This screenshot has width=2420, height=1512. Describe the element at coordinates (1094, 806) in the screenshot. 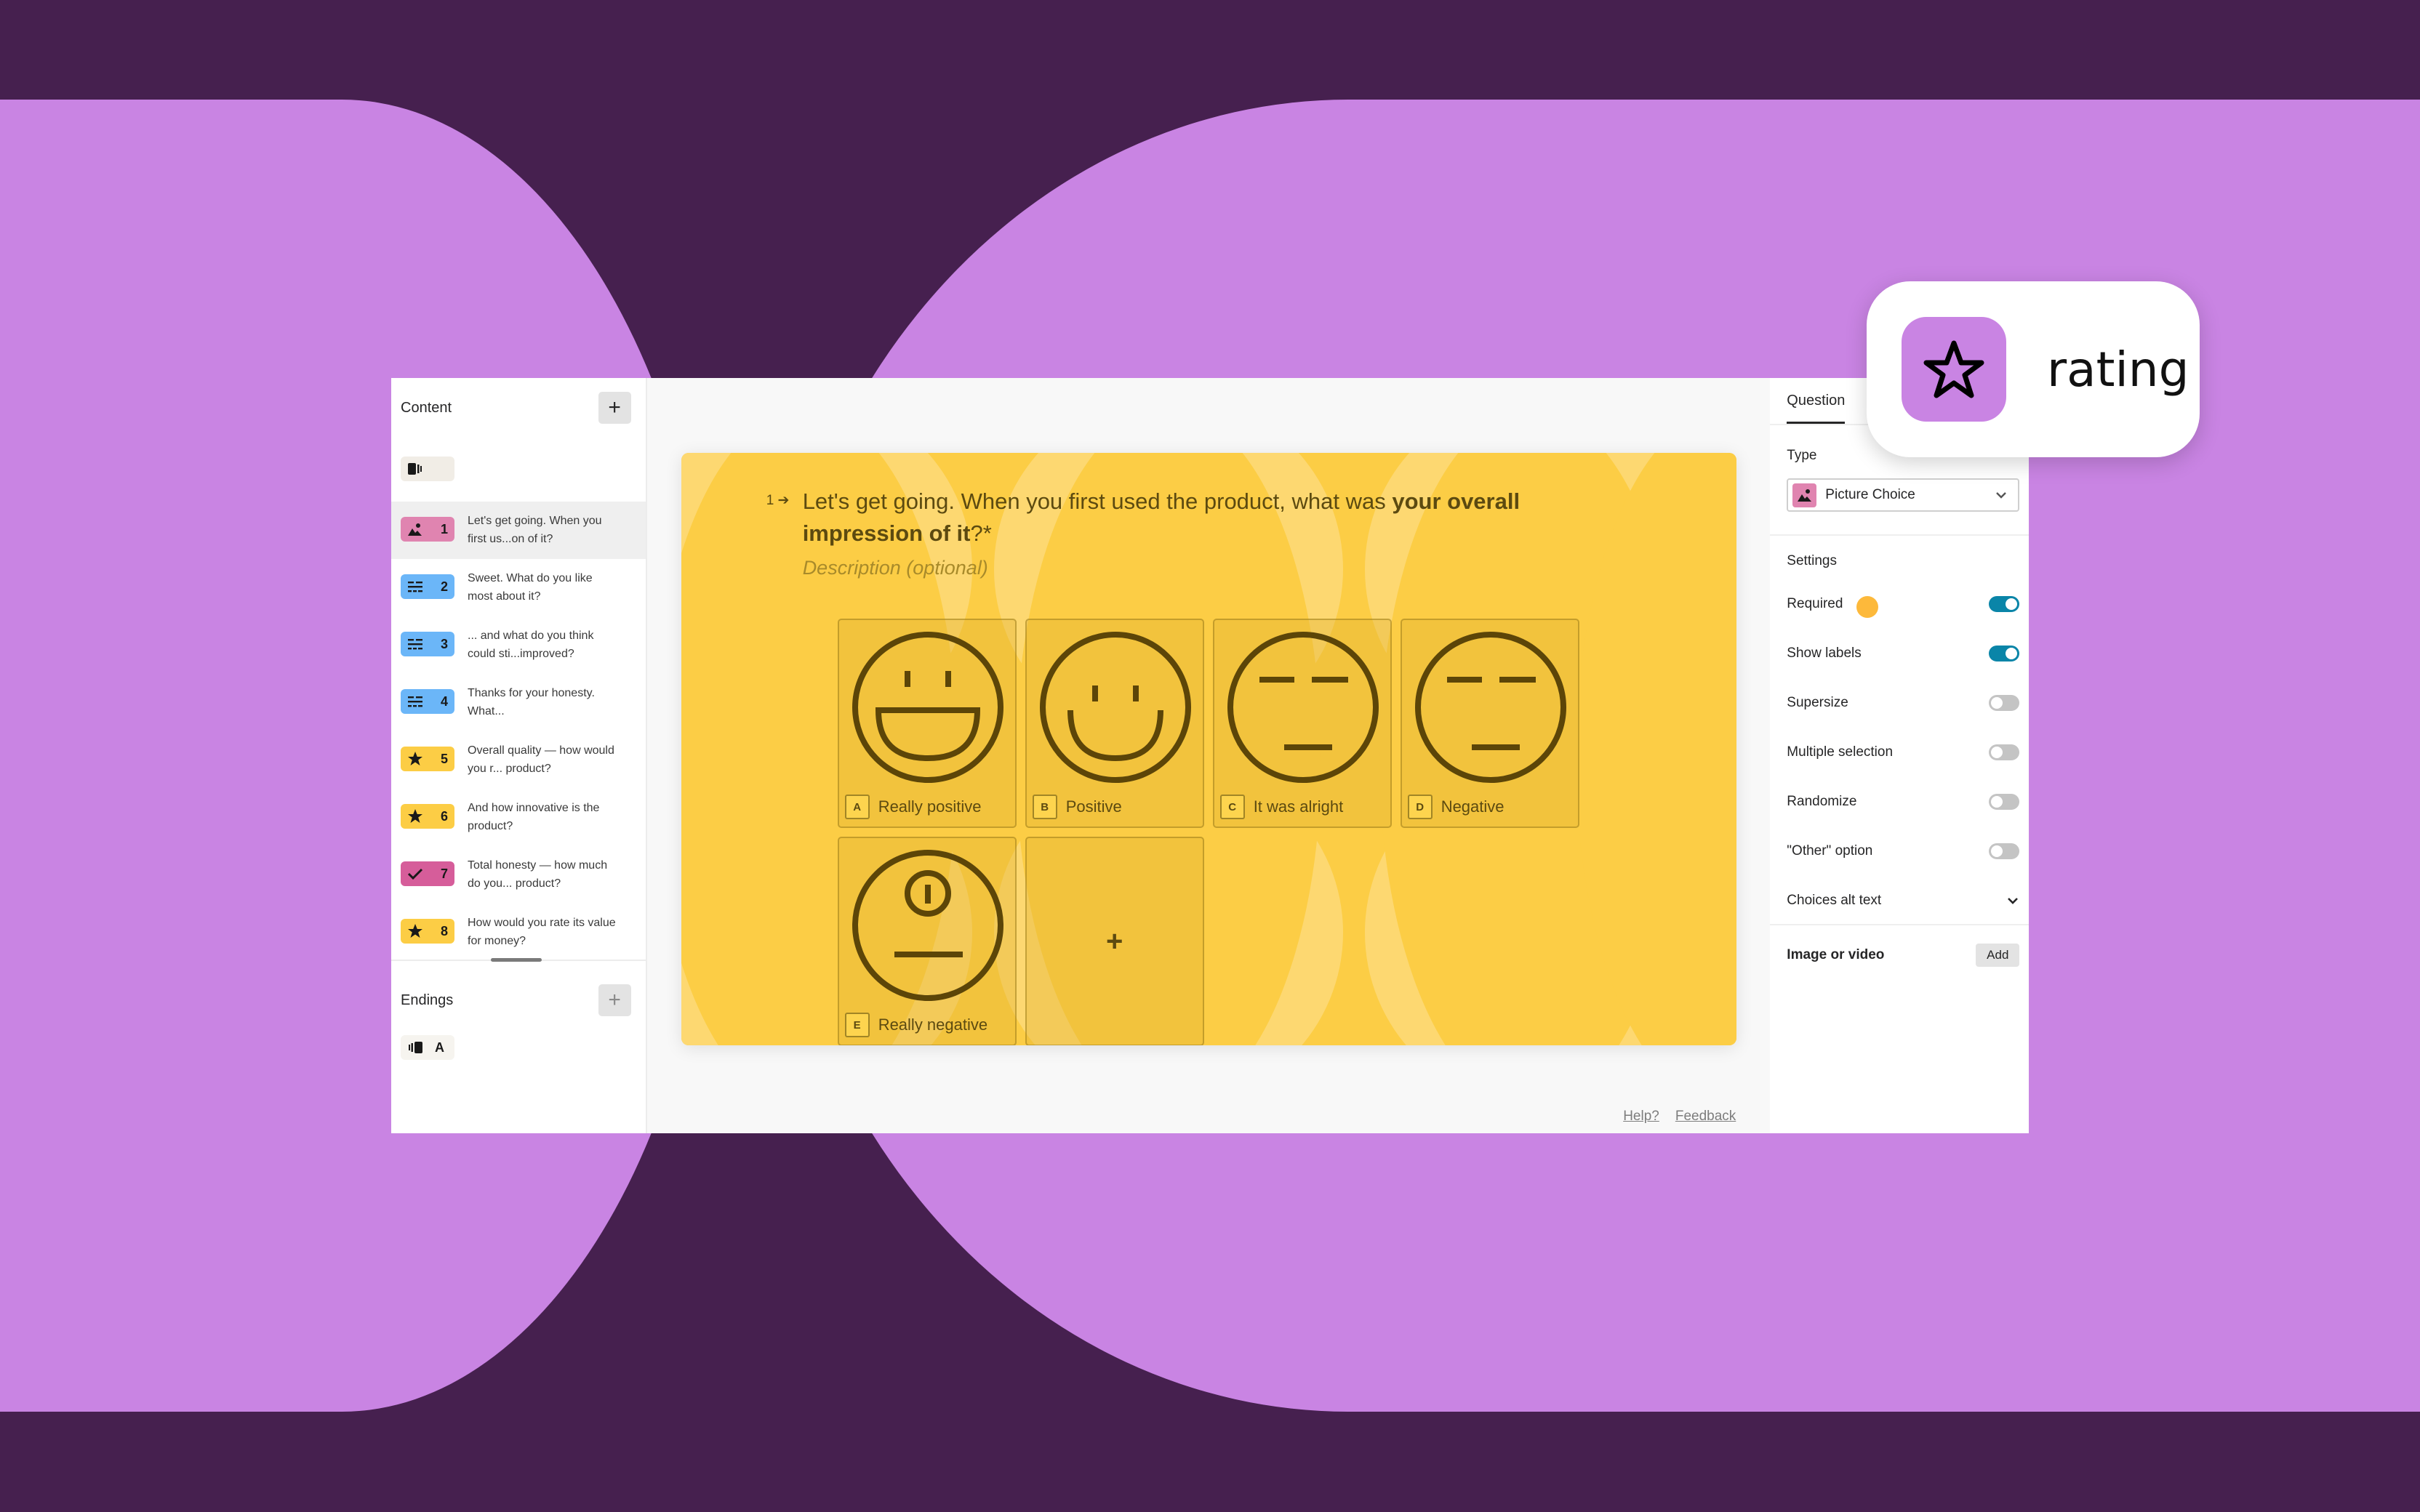

I see `choice-text: Positive` at that location.